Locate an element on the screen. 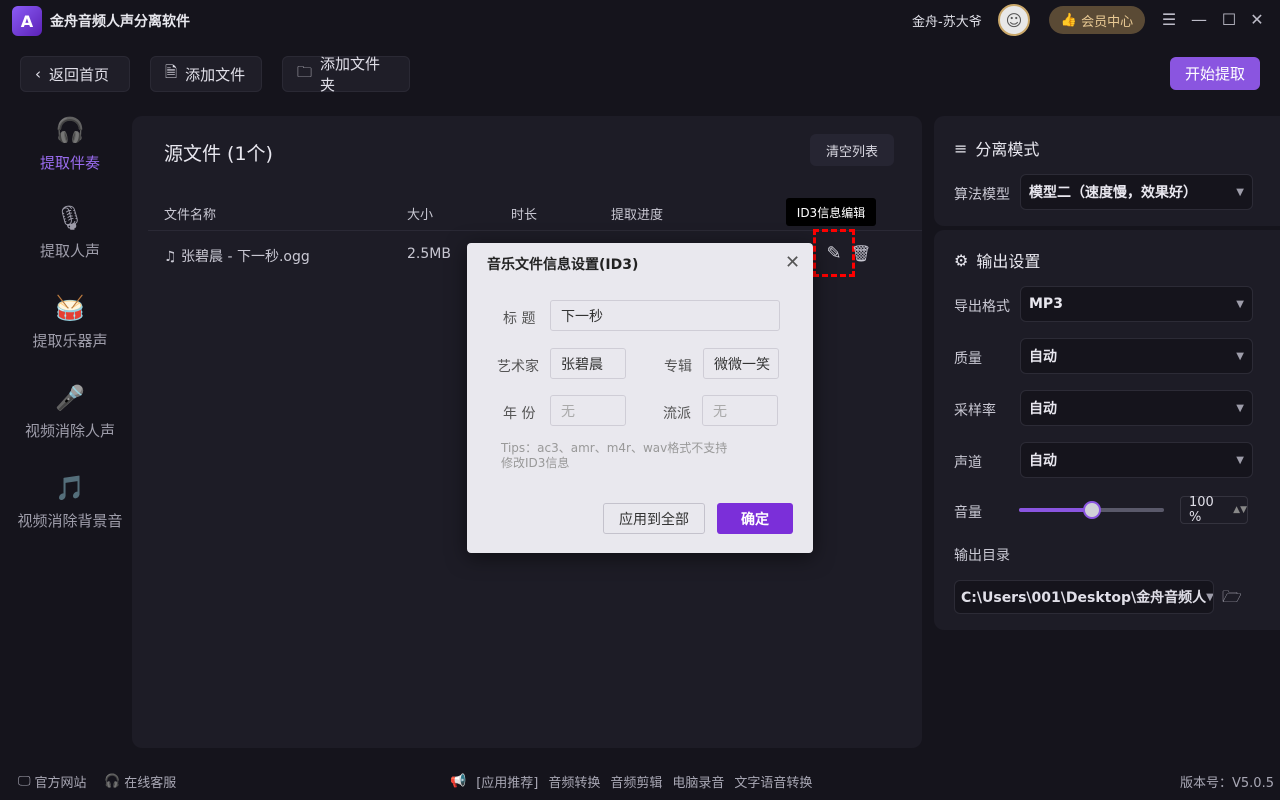 The width and height of the screenshot is (1280, 800). sidebar-item-extract-vocal: 🎙 提取人声 is located at coordinates (70, 231).